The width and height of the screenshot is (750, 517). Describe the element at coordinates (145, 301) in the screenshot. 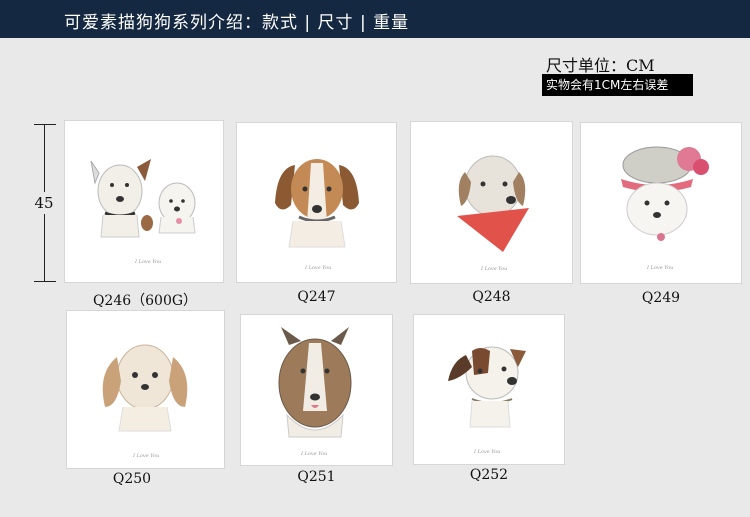

I see `product-code-q246: Q246（600G）` at that location.